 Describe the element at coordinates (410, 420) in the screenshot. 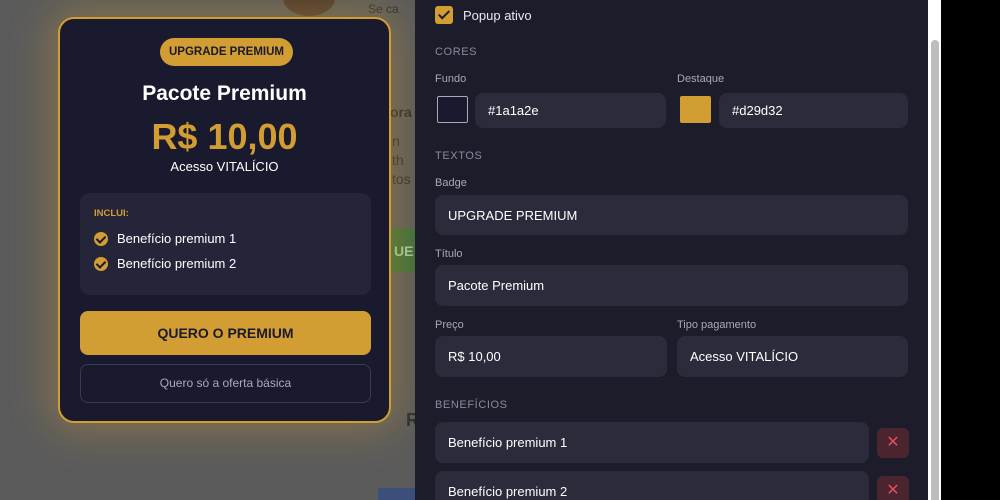

I see `background-text: R` at that location.